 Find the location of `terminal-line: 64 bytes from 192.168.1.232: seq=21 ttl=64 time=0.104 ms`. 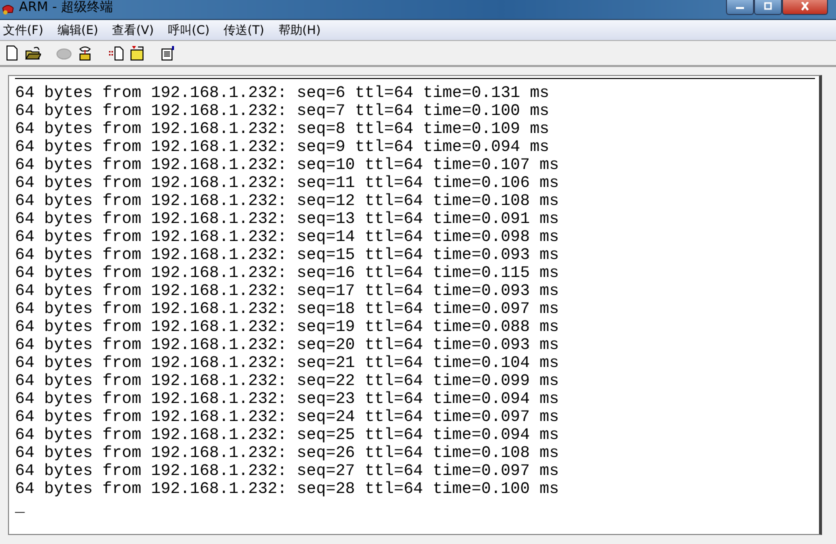

terminal-line: 64 bytes from 192.168.1.232: seq=21 ttl=64 time=0.104 ms is located at coordinates (287, 363).